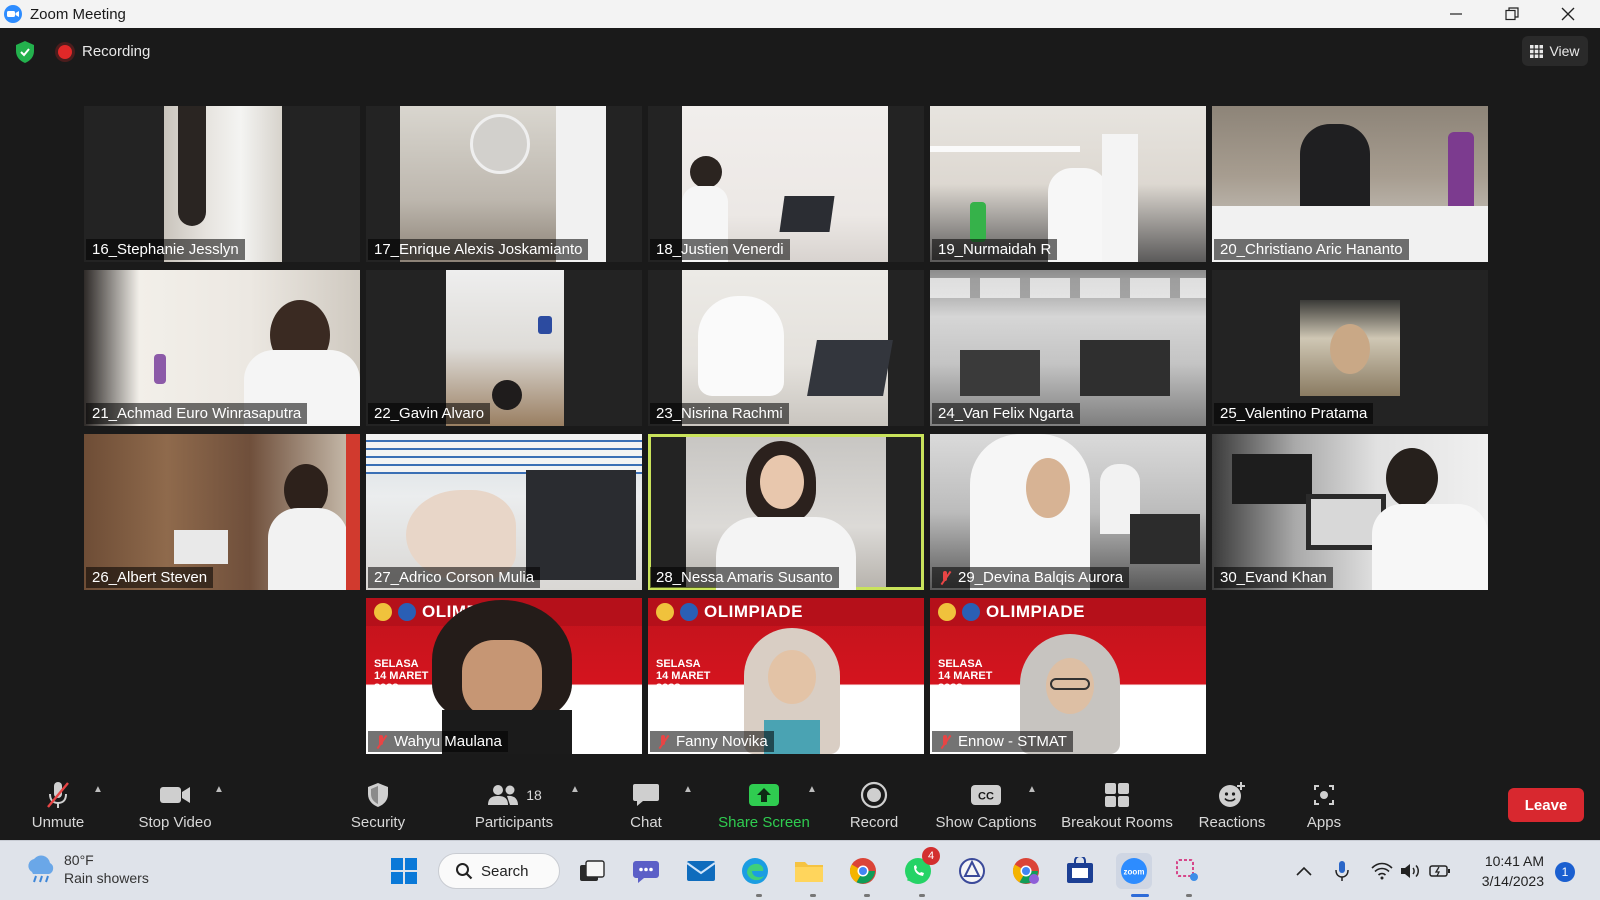 The width and height of the screenshot is (1600, 900). I want to click on zoom-app-icon: zoom, so click(1134, 871).